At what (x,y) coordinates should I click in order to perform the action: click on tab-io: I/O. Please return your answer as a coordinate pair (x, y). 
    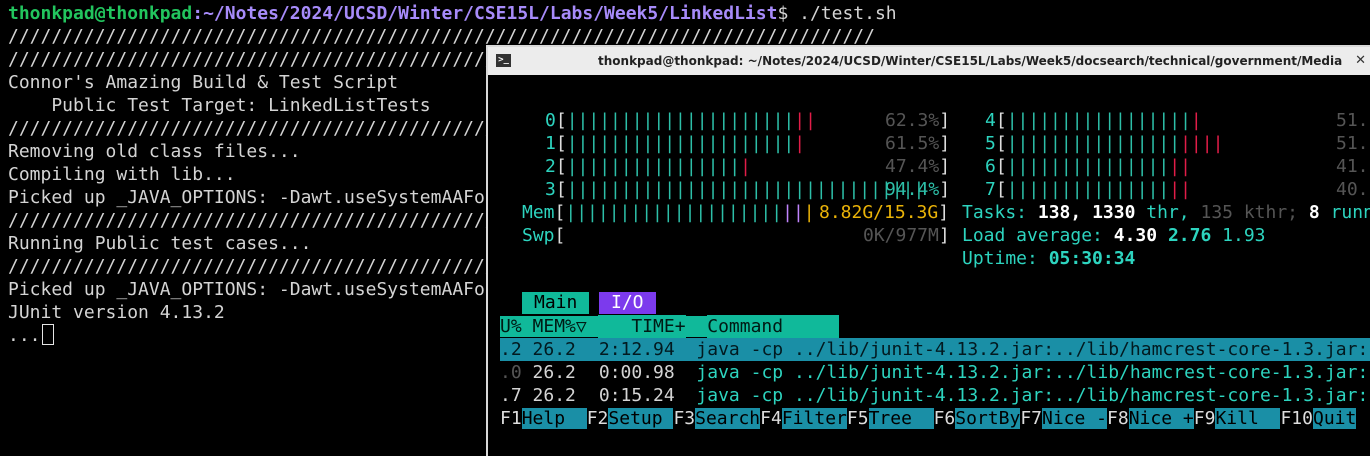
    Looking at the image, I should click on (627, 303).